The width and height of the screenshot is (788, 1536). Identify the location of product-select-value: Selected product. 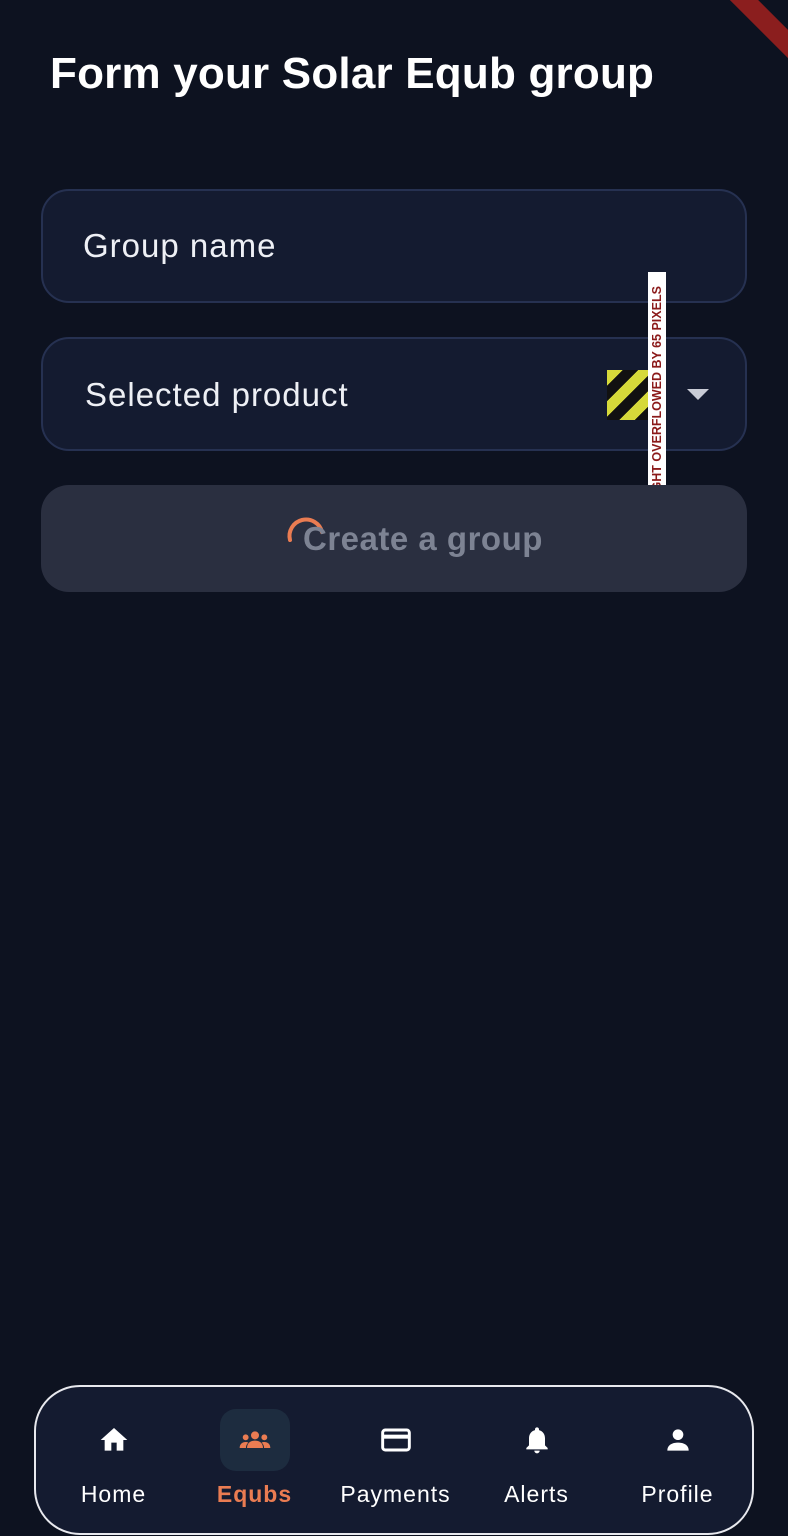
(217, 394).